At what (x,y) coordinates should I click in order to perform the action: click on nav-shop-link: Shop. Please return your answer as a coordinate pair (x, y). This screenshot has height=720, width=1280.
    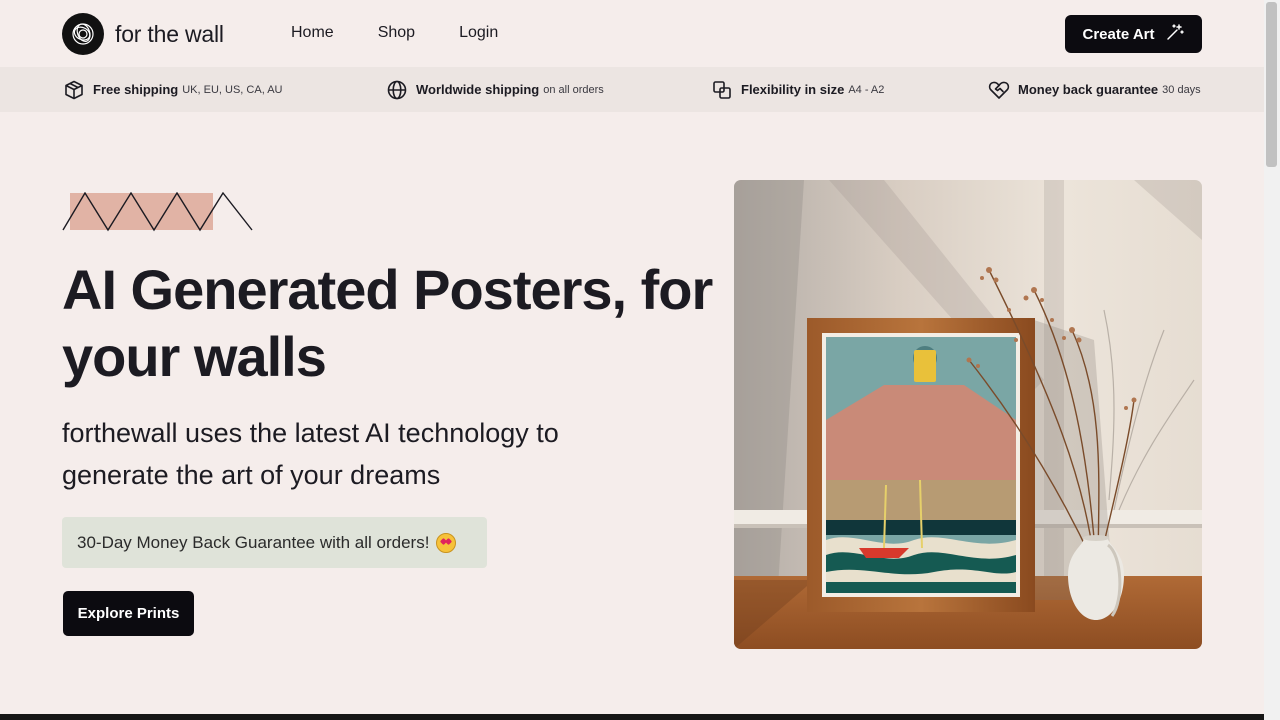
    Looking at the image, I should click on (396, 33).